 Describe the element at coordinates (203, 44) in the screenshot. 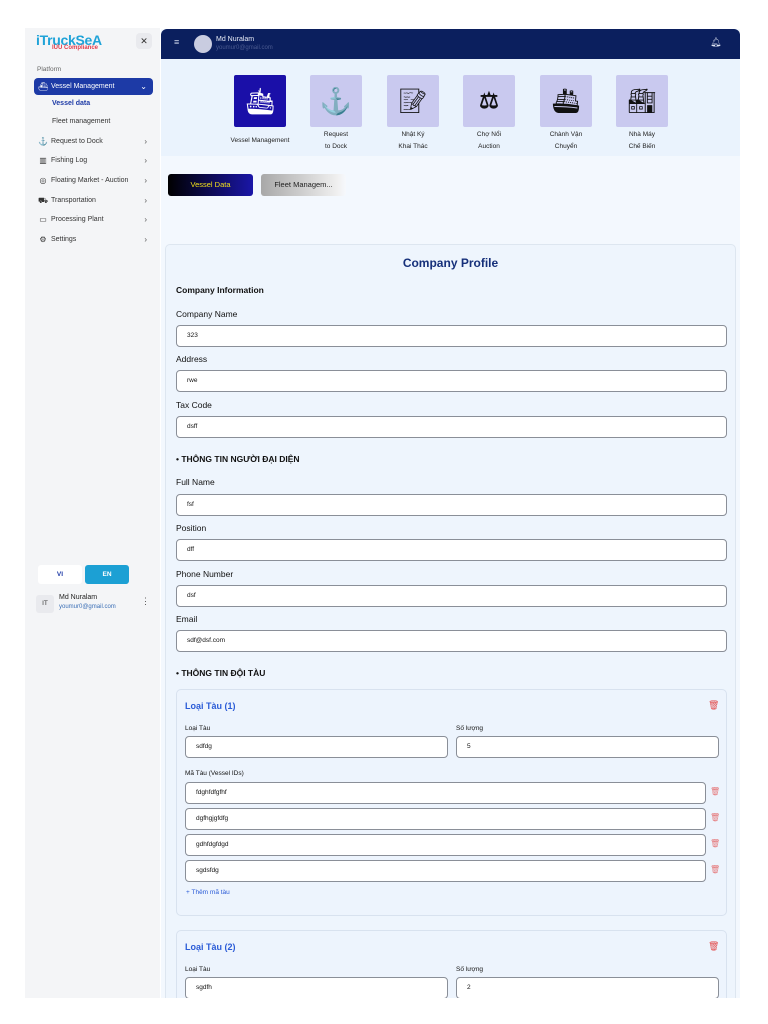

I see `avatar` at that location.